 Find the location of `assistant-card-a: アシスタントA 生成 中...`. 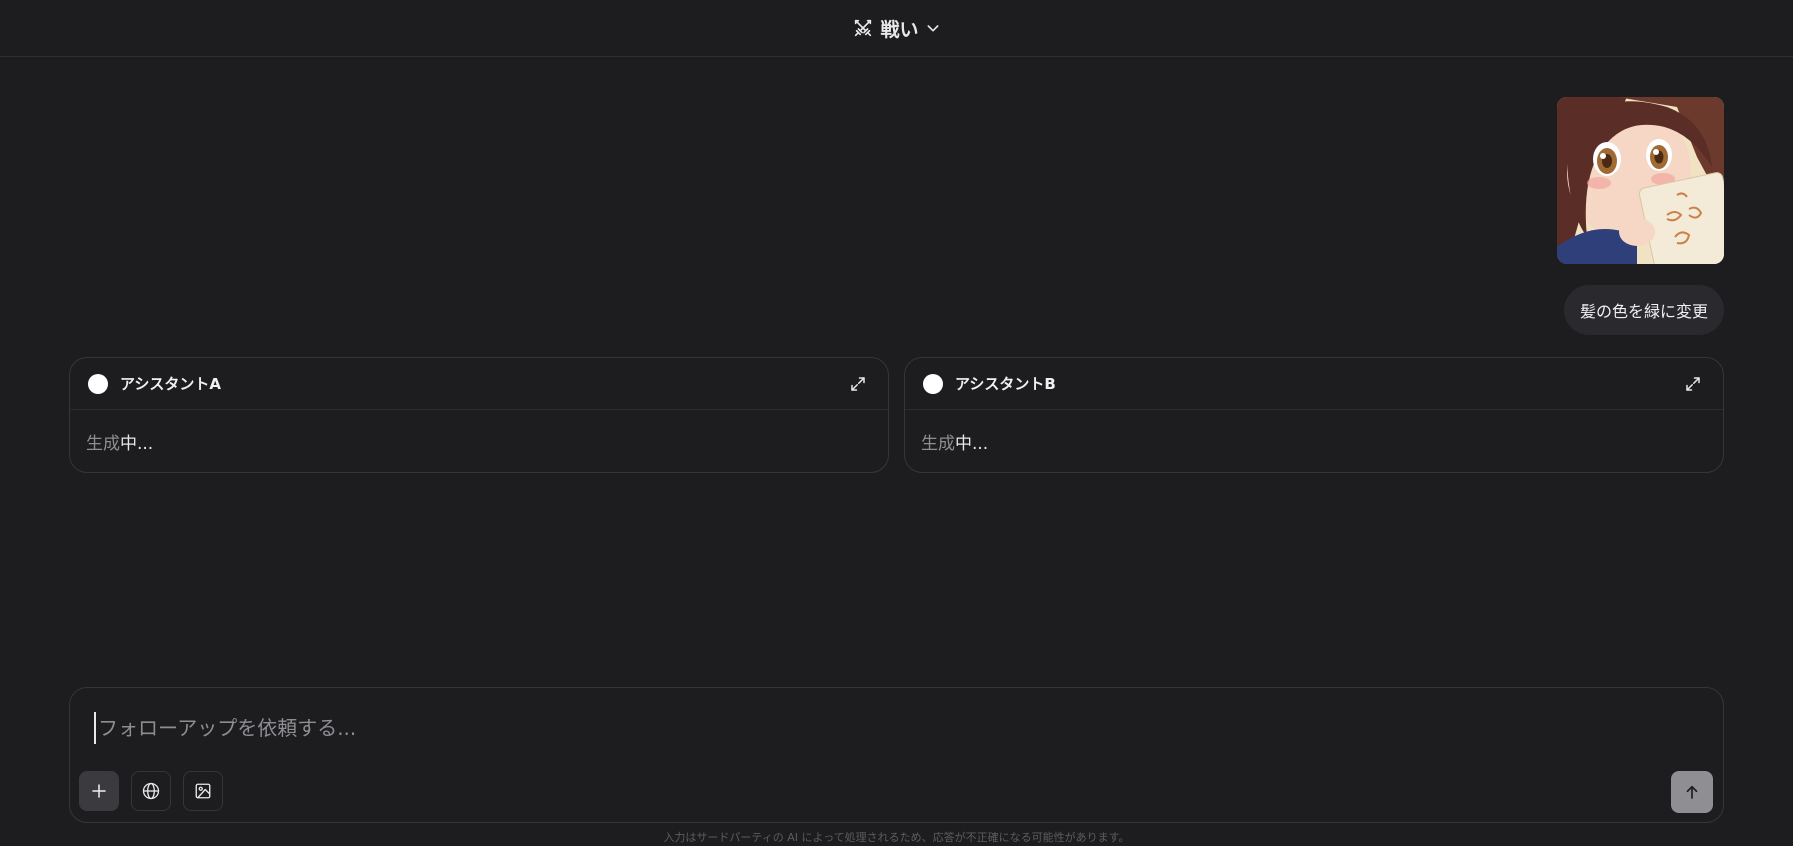

assistant-card-a: アシスタントA 生成 中... is located at coordinates (479, 415).